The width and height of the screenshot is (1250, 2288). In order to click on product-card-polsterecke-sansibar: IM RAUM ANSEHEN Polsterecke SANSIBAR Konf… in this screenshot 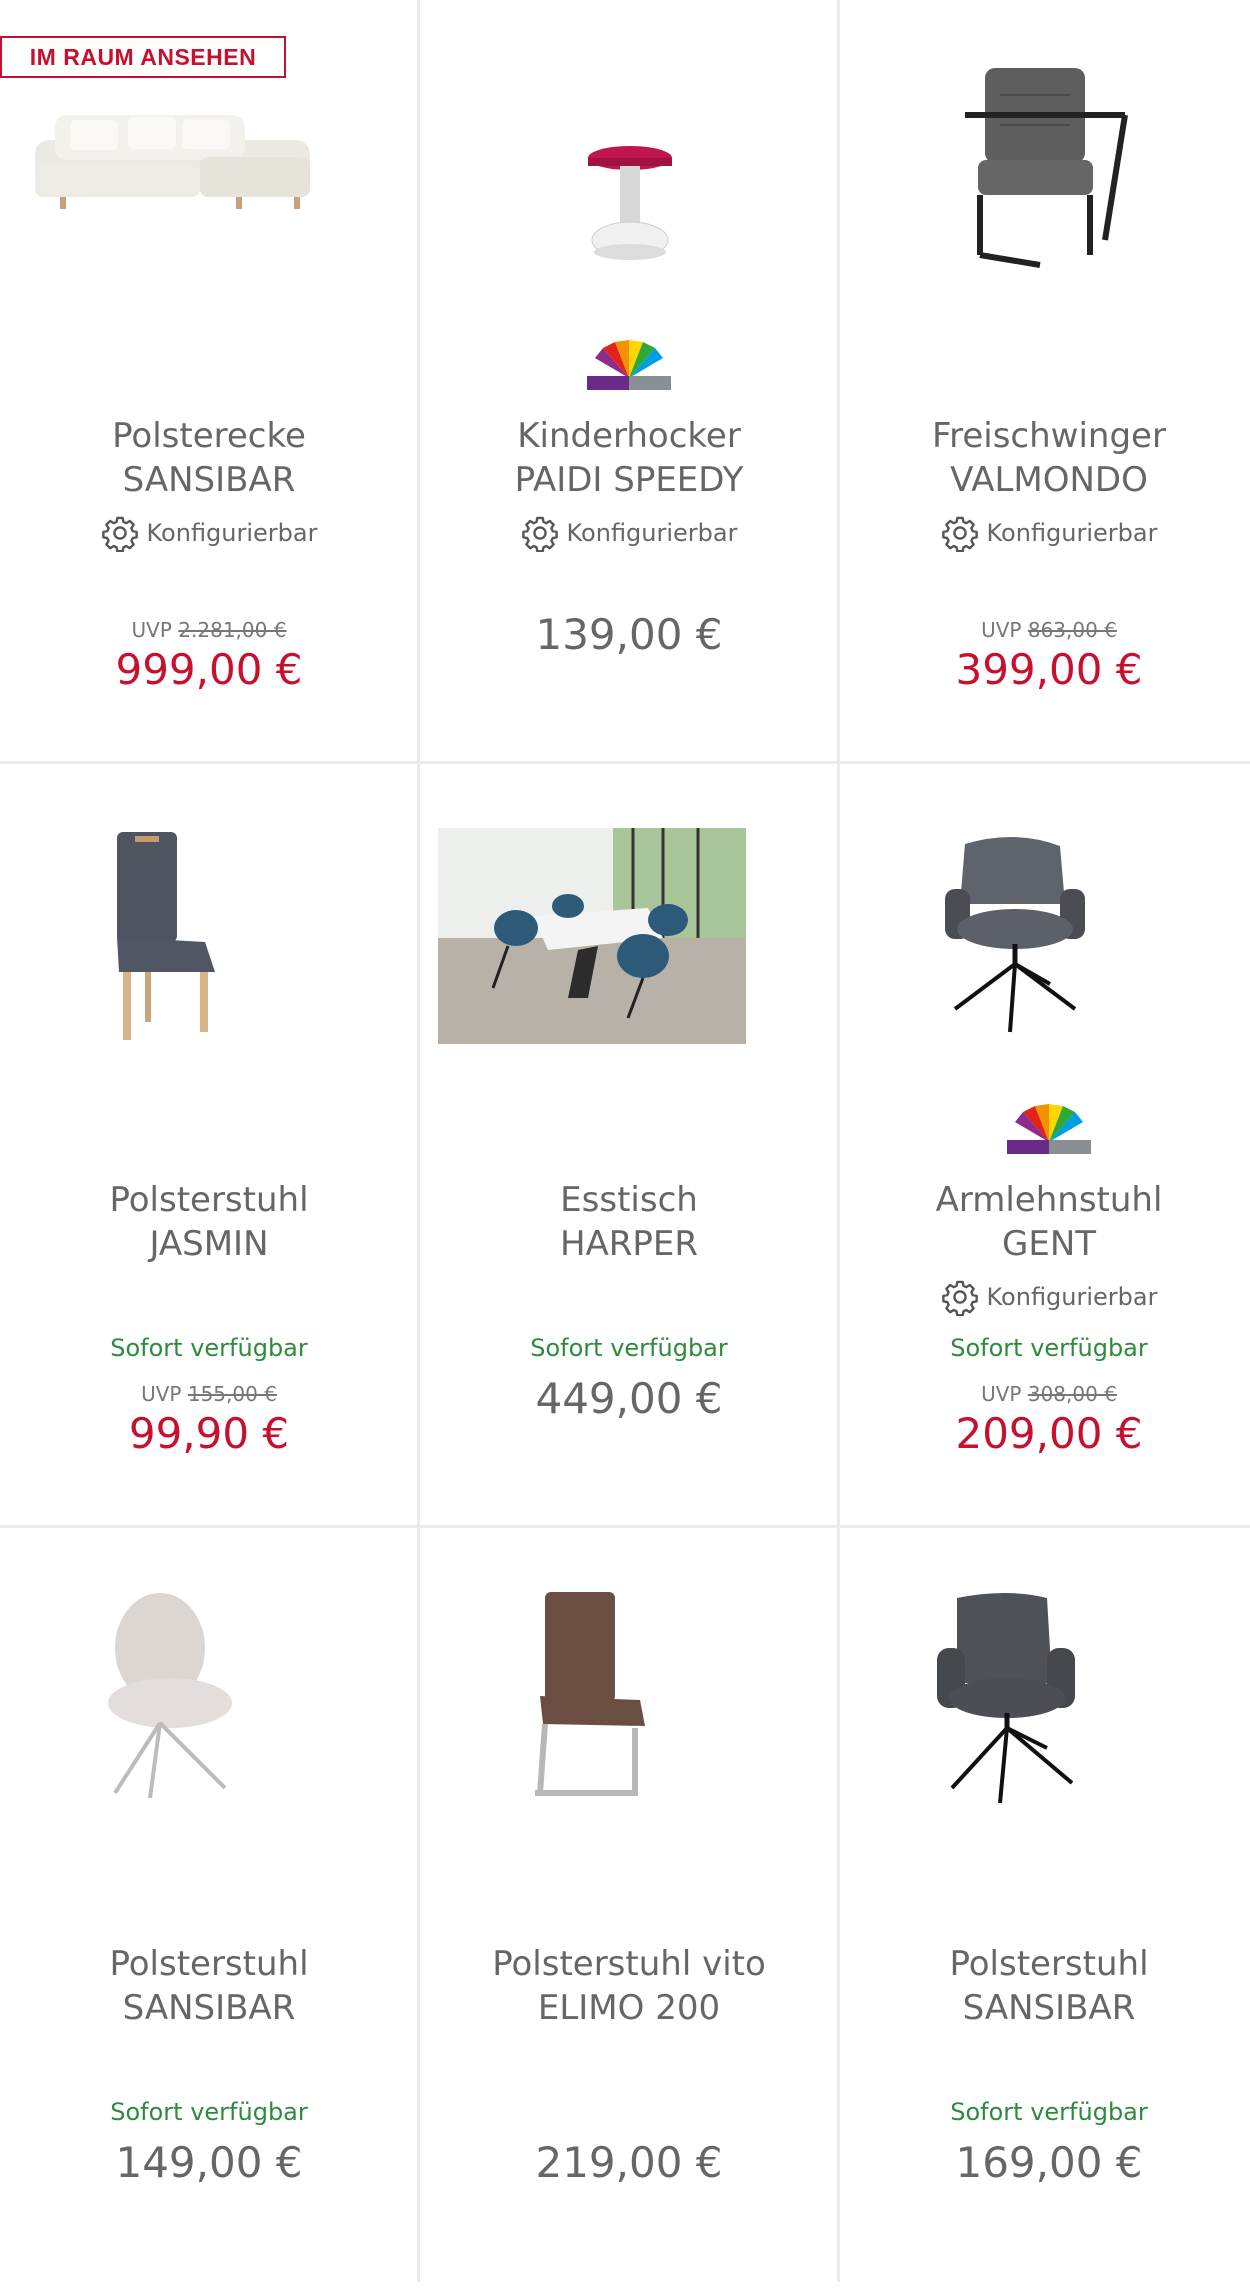, I will do `click(209, 380)`.